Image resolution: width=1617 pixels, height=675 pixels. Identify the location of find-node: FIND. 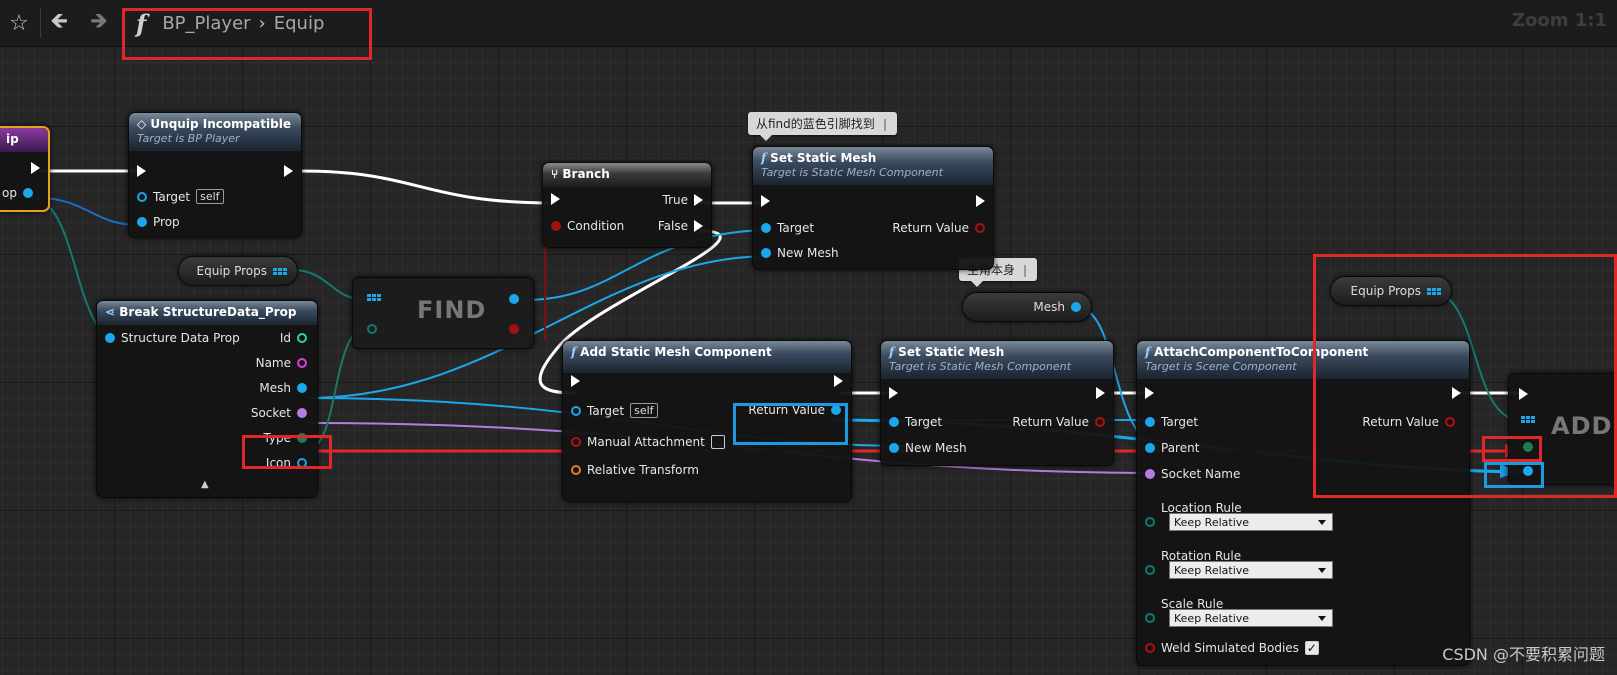
(443, 313).